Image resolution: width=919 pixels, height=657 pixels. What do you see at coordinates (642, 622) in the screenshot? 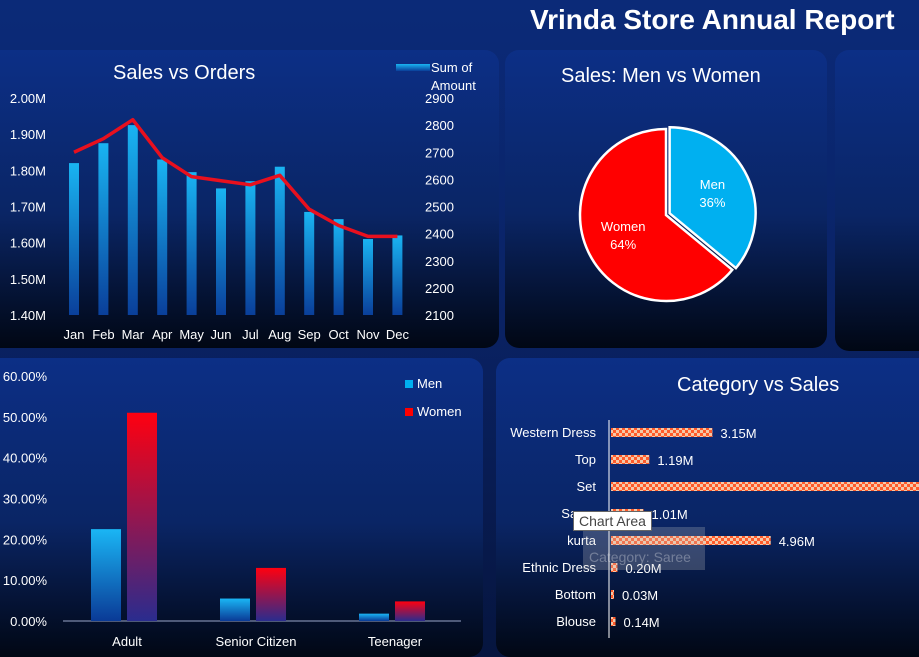
I see `category-value-label: 0.14M` at bounding box center [642, 622].